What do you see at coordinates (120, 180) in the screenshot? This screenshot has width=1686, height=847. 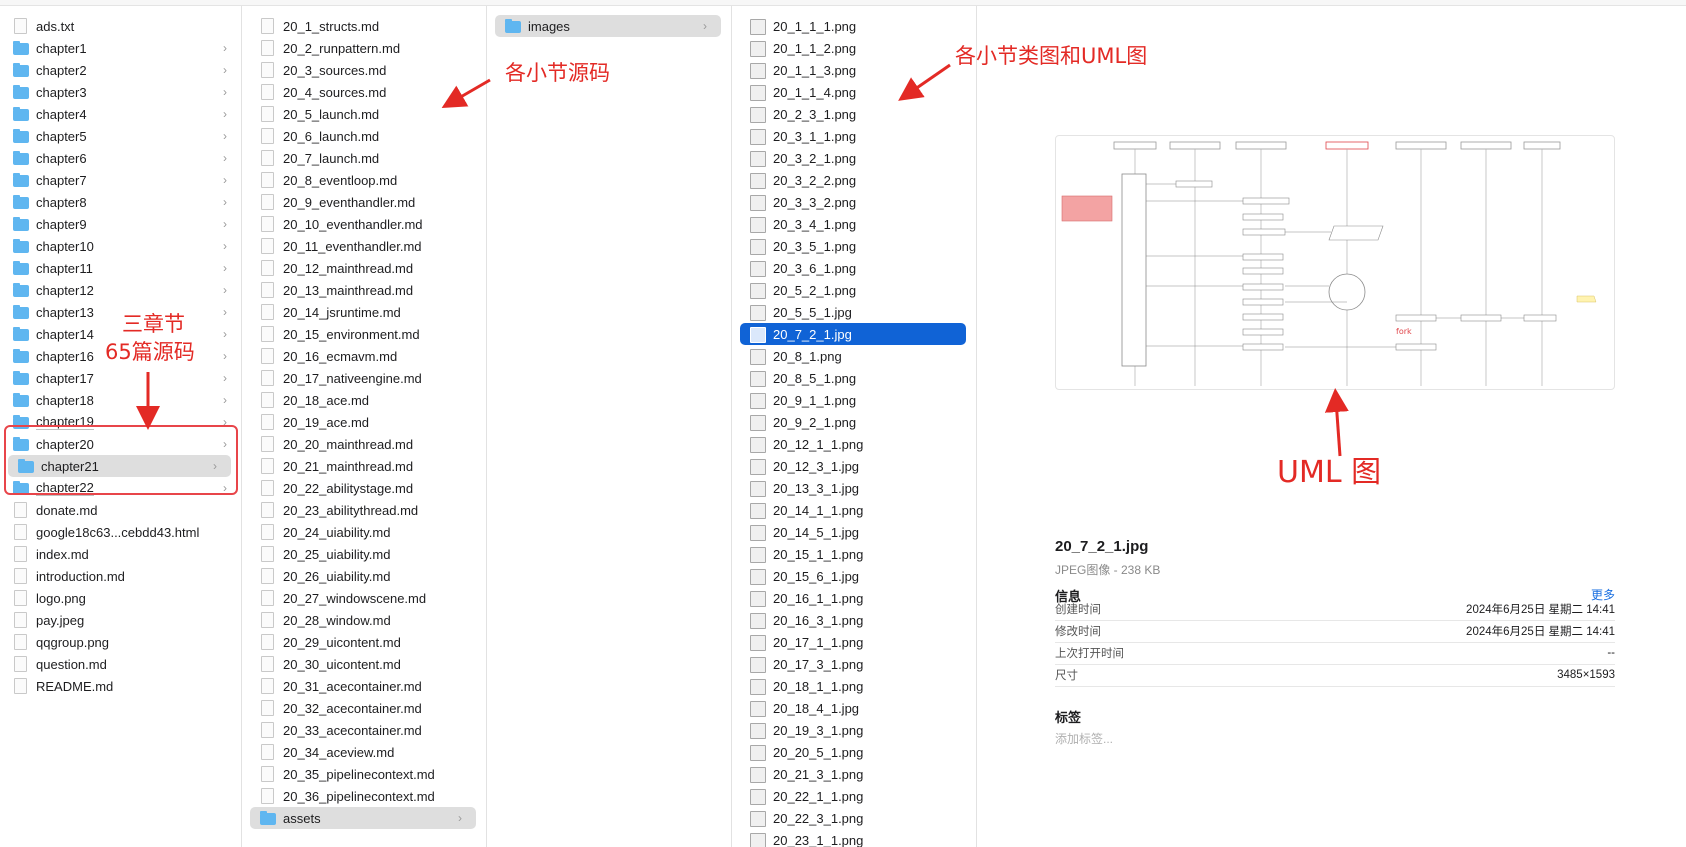 I see `folder-item-chapter7: chapter7 ›` at bounding box center [120, 180].